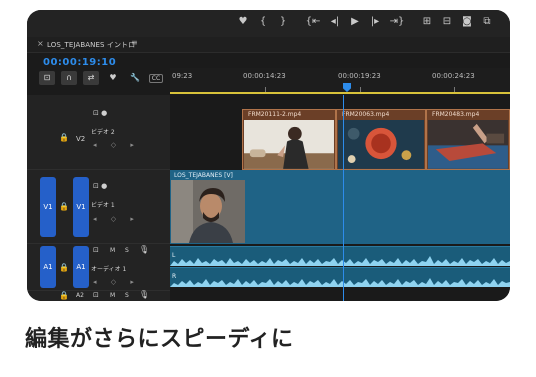 Image resolution: width=536 pixels, height=377 pixels. Describe the element at coordinates (113, 78) in the screenshot. I see `add-marker-icon: ♥` at that location.